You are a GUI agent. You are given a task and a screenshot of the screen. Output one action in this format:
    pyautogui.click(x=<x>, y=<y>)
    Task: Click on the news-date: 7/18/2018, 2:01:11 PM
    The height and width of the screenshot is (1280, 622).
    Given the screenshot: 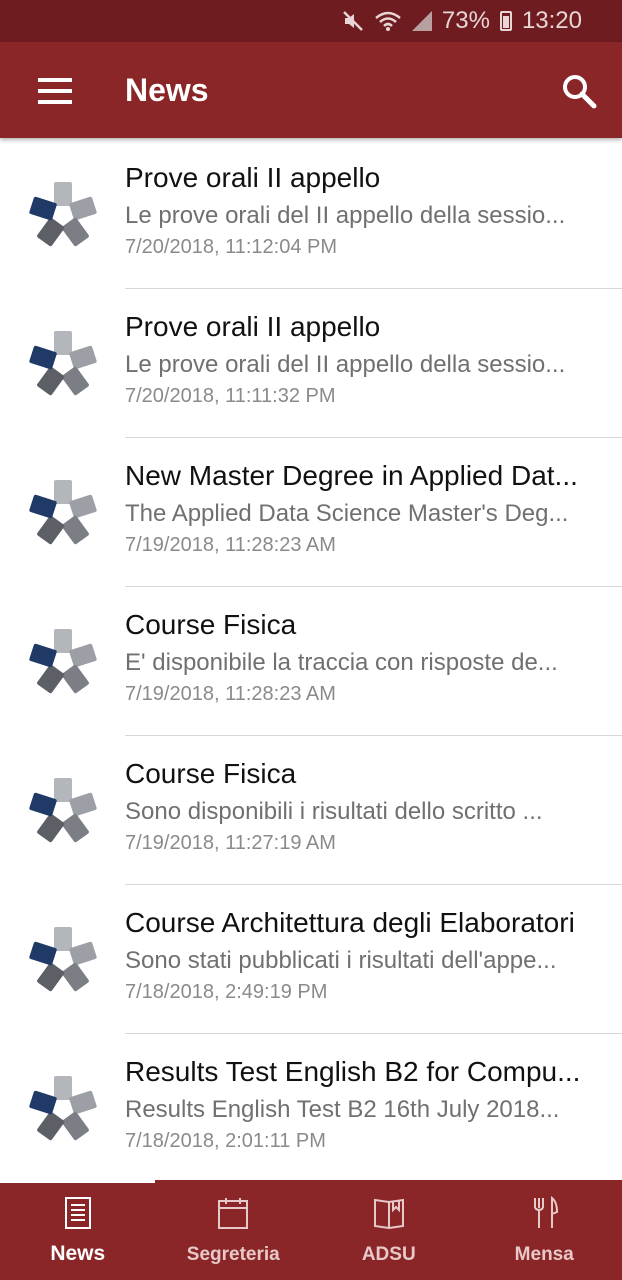 What is the action you would take?
    pyautogui.click(x=225, y=1141)
    